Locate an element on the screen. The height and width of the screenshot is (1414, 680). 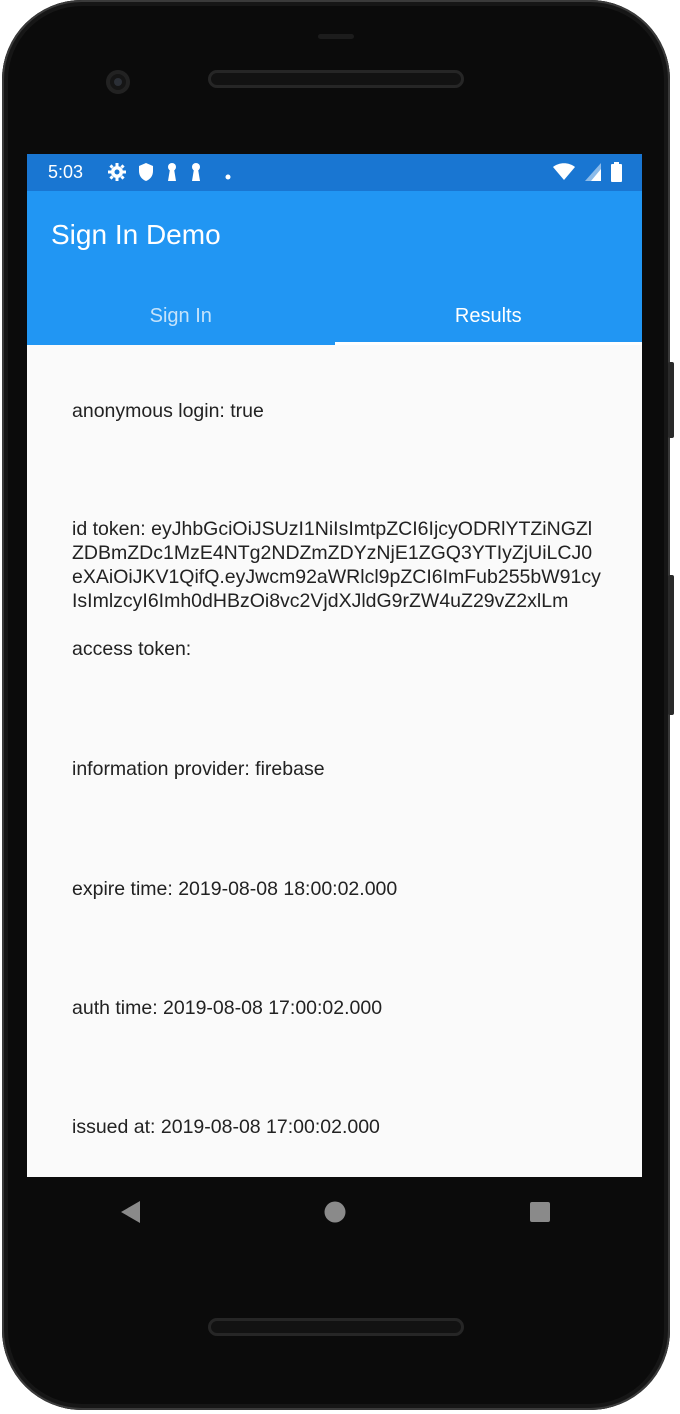
status-icons-left is located at coordinates (169, 174).